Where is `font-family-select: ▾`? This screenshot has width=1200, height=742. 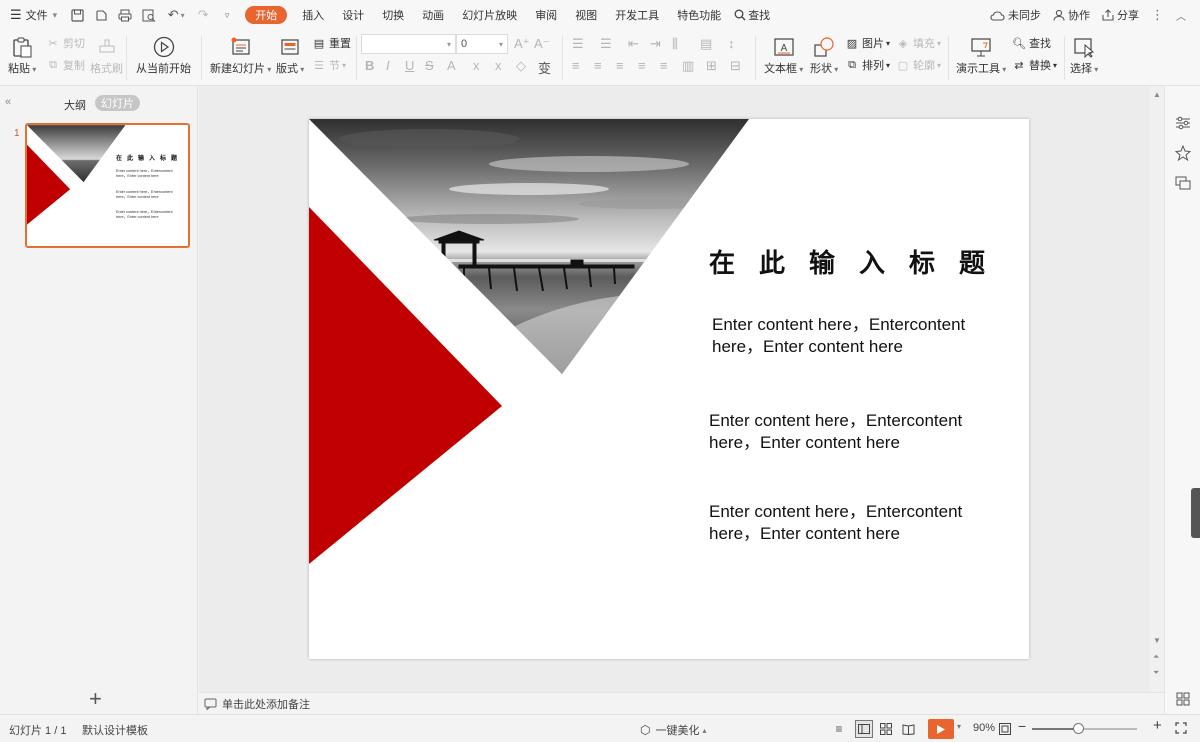
font-family-select: ▾ is located at coordinates (408, 44).